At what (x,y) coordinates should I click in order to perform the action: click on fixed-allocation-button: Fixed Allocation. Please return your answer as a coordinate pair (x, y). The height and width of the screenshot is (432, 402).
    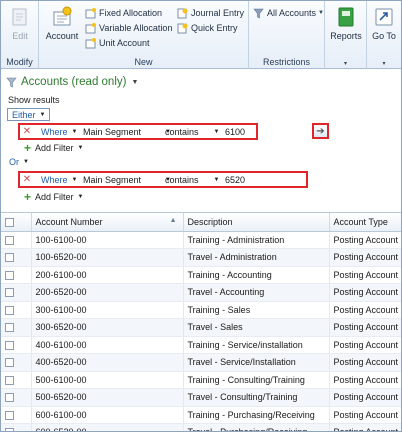
    Looking at the image, I should click on (123, 13).